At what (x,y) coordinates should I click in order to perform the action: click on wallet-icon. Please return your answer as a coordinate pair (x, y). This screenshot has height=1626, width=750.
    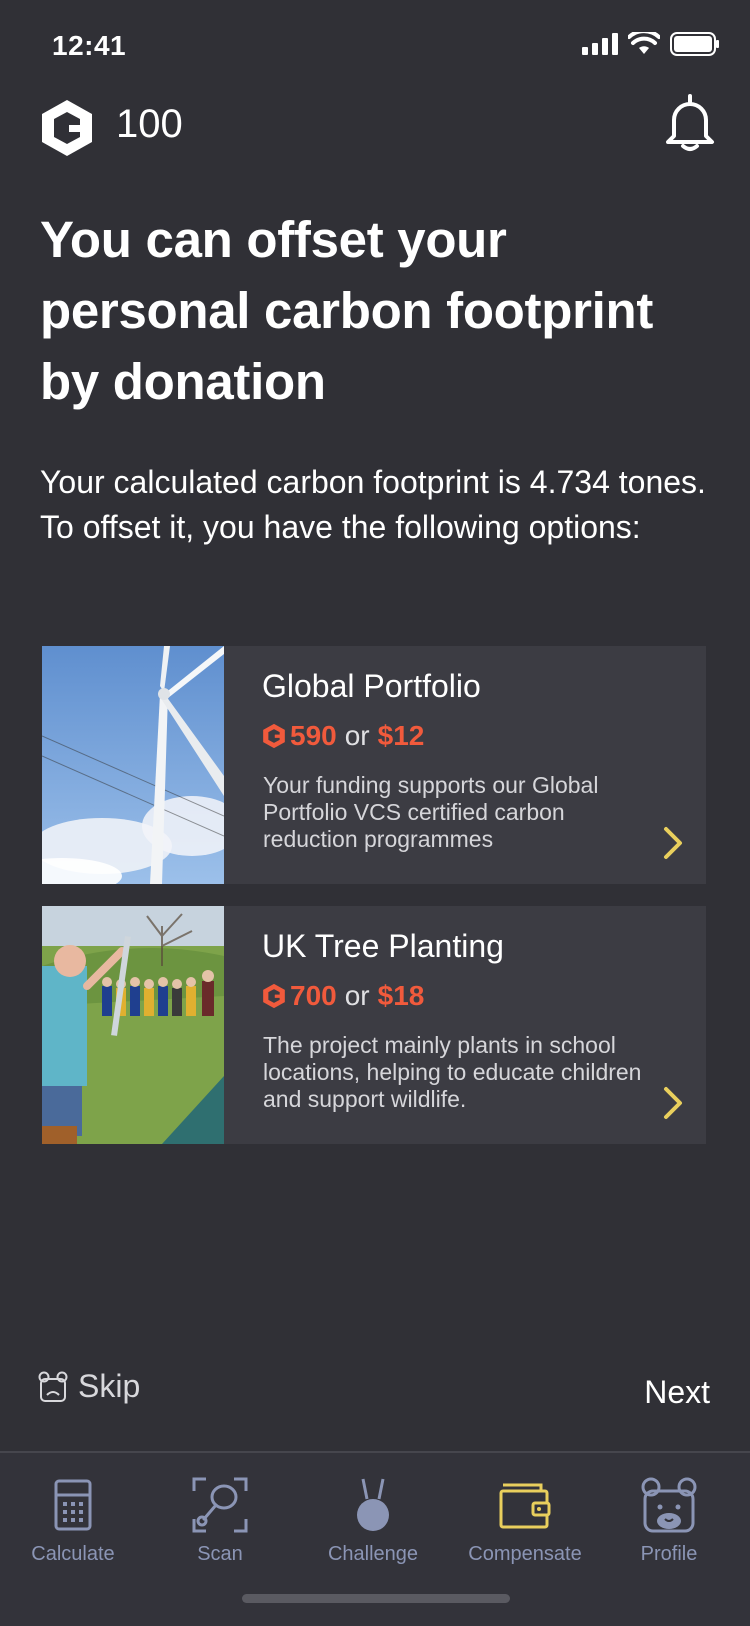
    Looking at the image, I should click on (525, 1506).